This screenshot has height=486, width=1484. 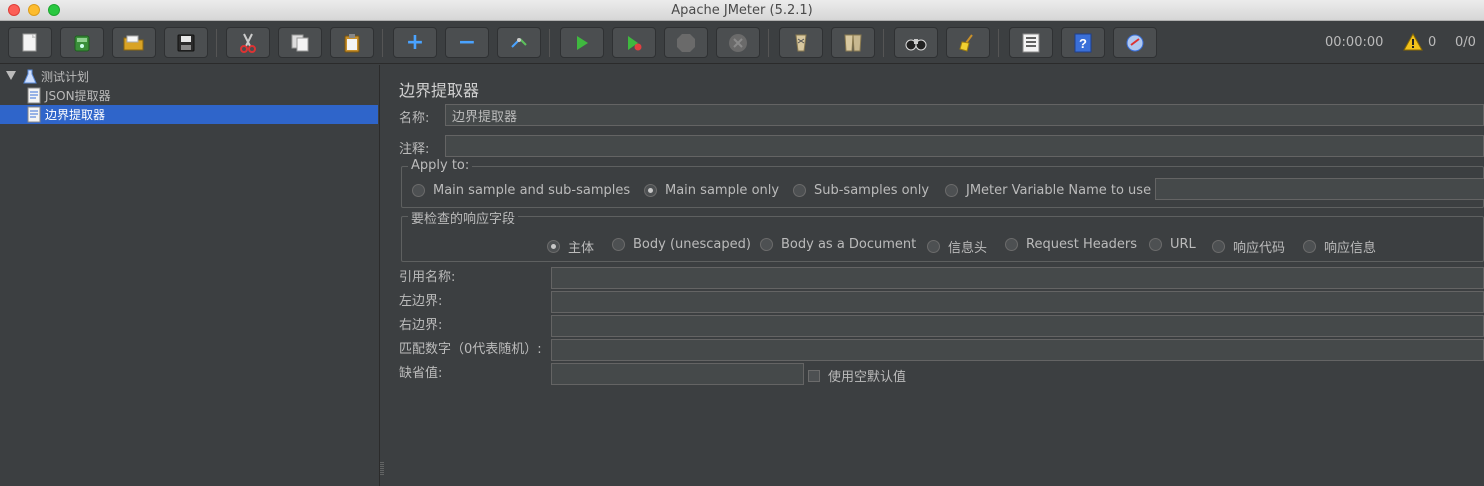 I want to click on tree-node-json-extractor: JSON提取器, so click(x=55, y=95).